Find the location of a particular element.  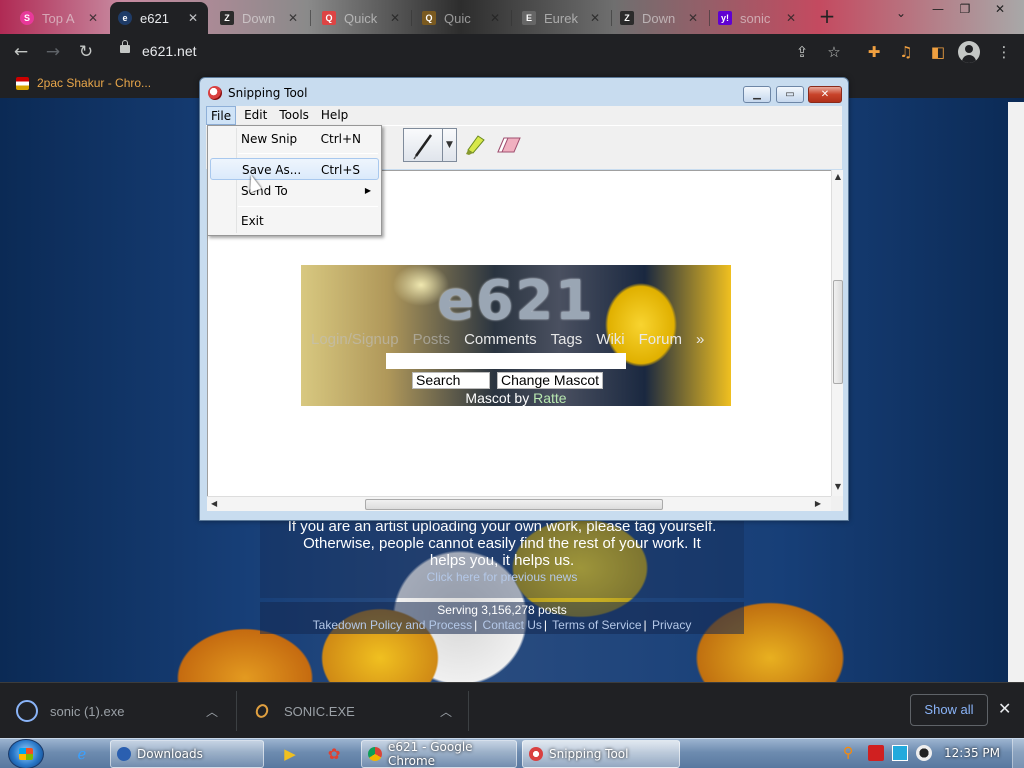

tab-quick-2: Q Quic ✕ is located at coordinates (462, 18).